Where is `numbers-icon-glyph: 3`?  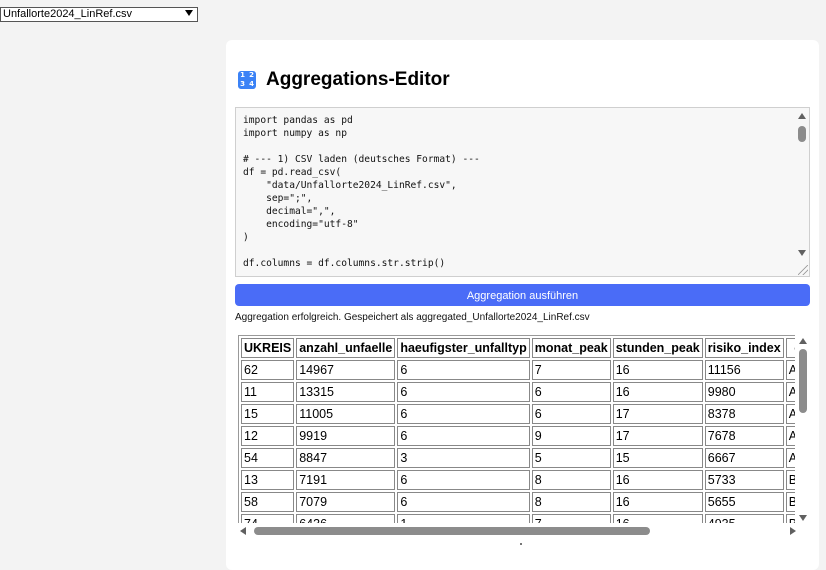 numbers-icon-glyph: 3 is located at coordinates (242, 84).